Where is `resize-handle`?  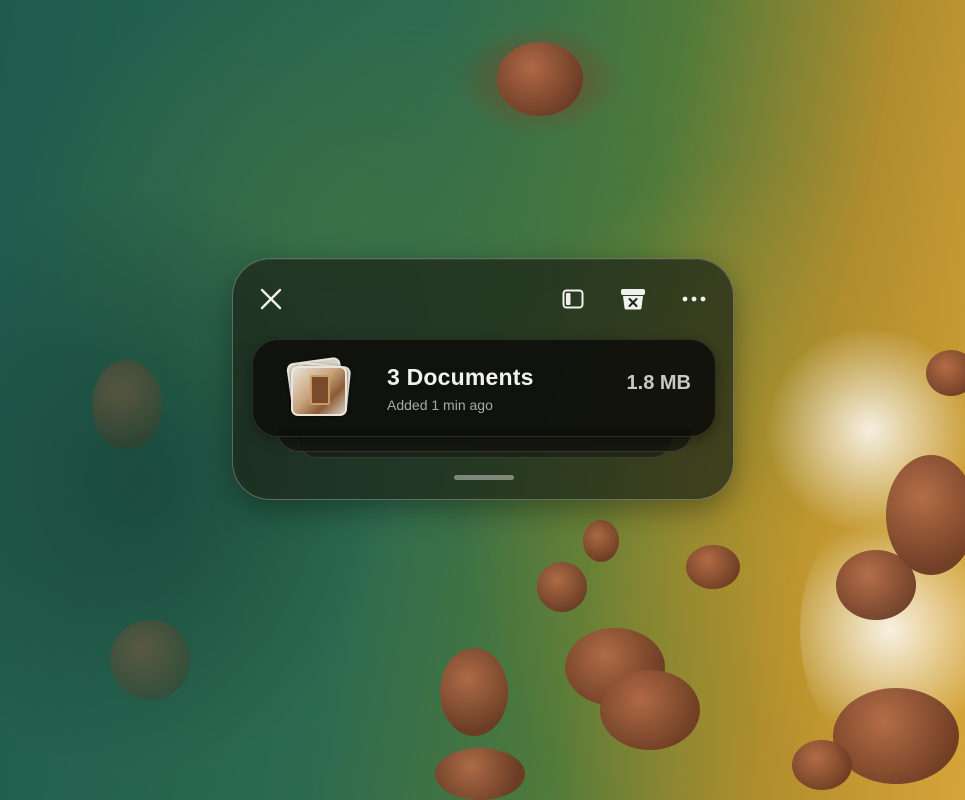
resize-handle is located at coordinates (484, 477).